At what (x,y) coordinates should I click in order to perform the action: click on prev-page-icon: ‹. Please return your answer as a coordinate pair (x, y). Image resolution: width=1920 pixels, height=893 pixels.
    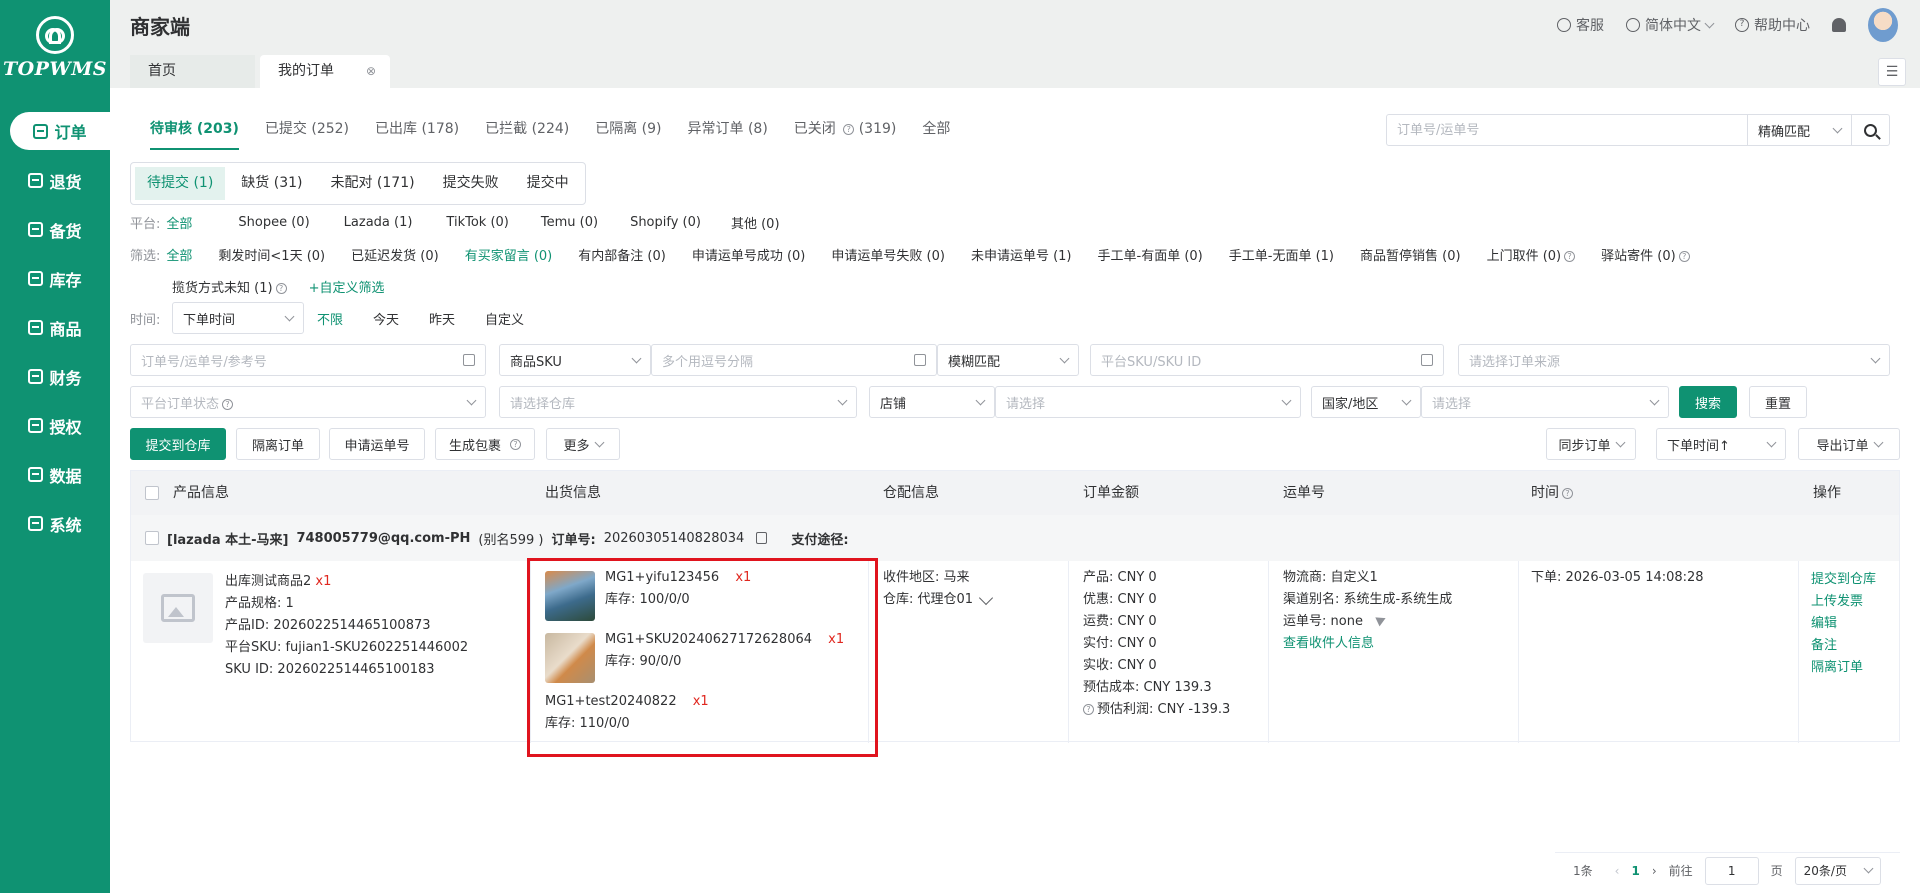
    Looking at the image, I should click on (1617, 871).